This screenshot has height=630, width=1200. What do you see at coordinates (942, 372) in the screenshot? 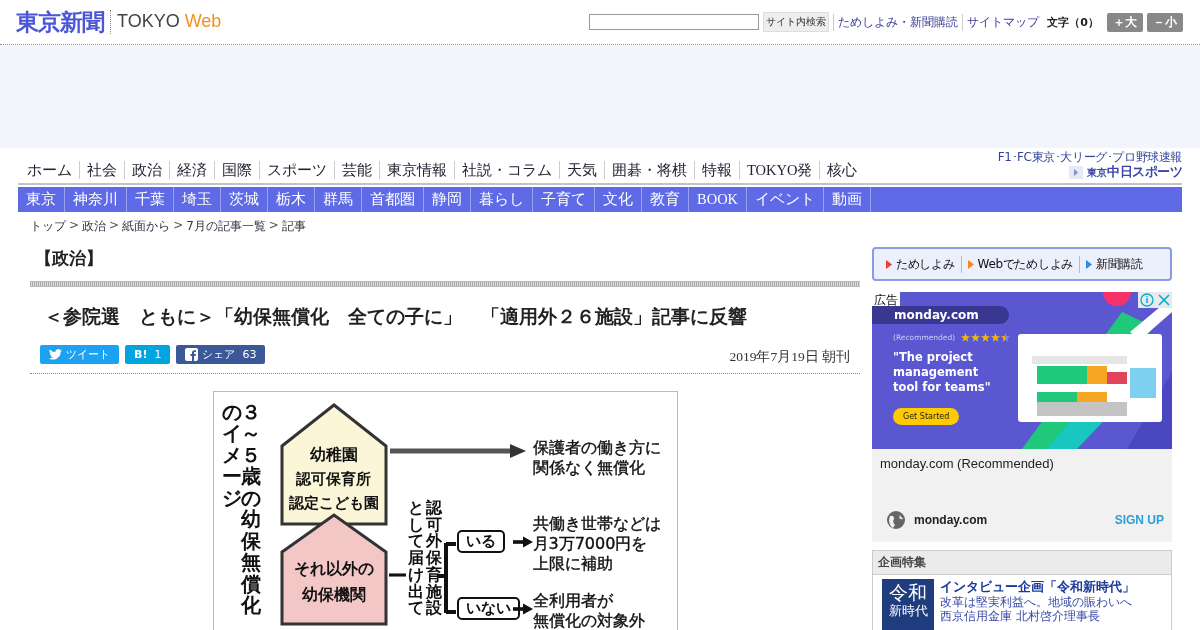
I see `ad-headline: "The project management tool for teams"` at bounding box center [942, 372].